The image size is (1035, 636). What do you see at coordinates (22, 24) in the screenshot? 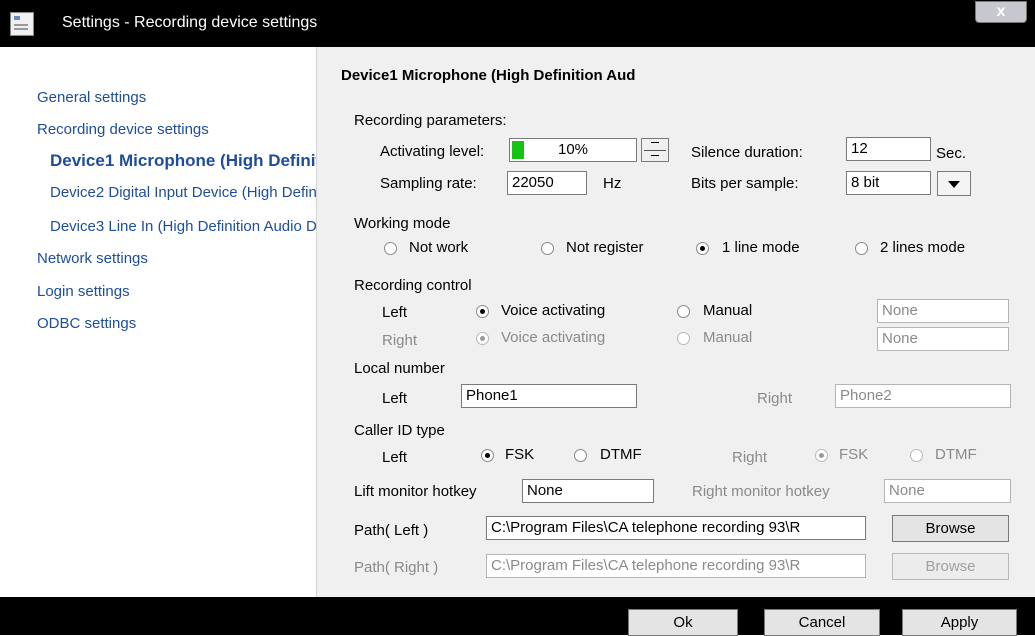
I see `window-app-icon` at bounding box center [22, 24].